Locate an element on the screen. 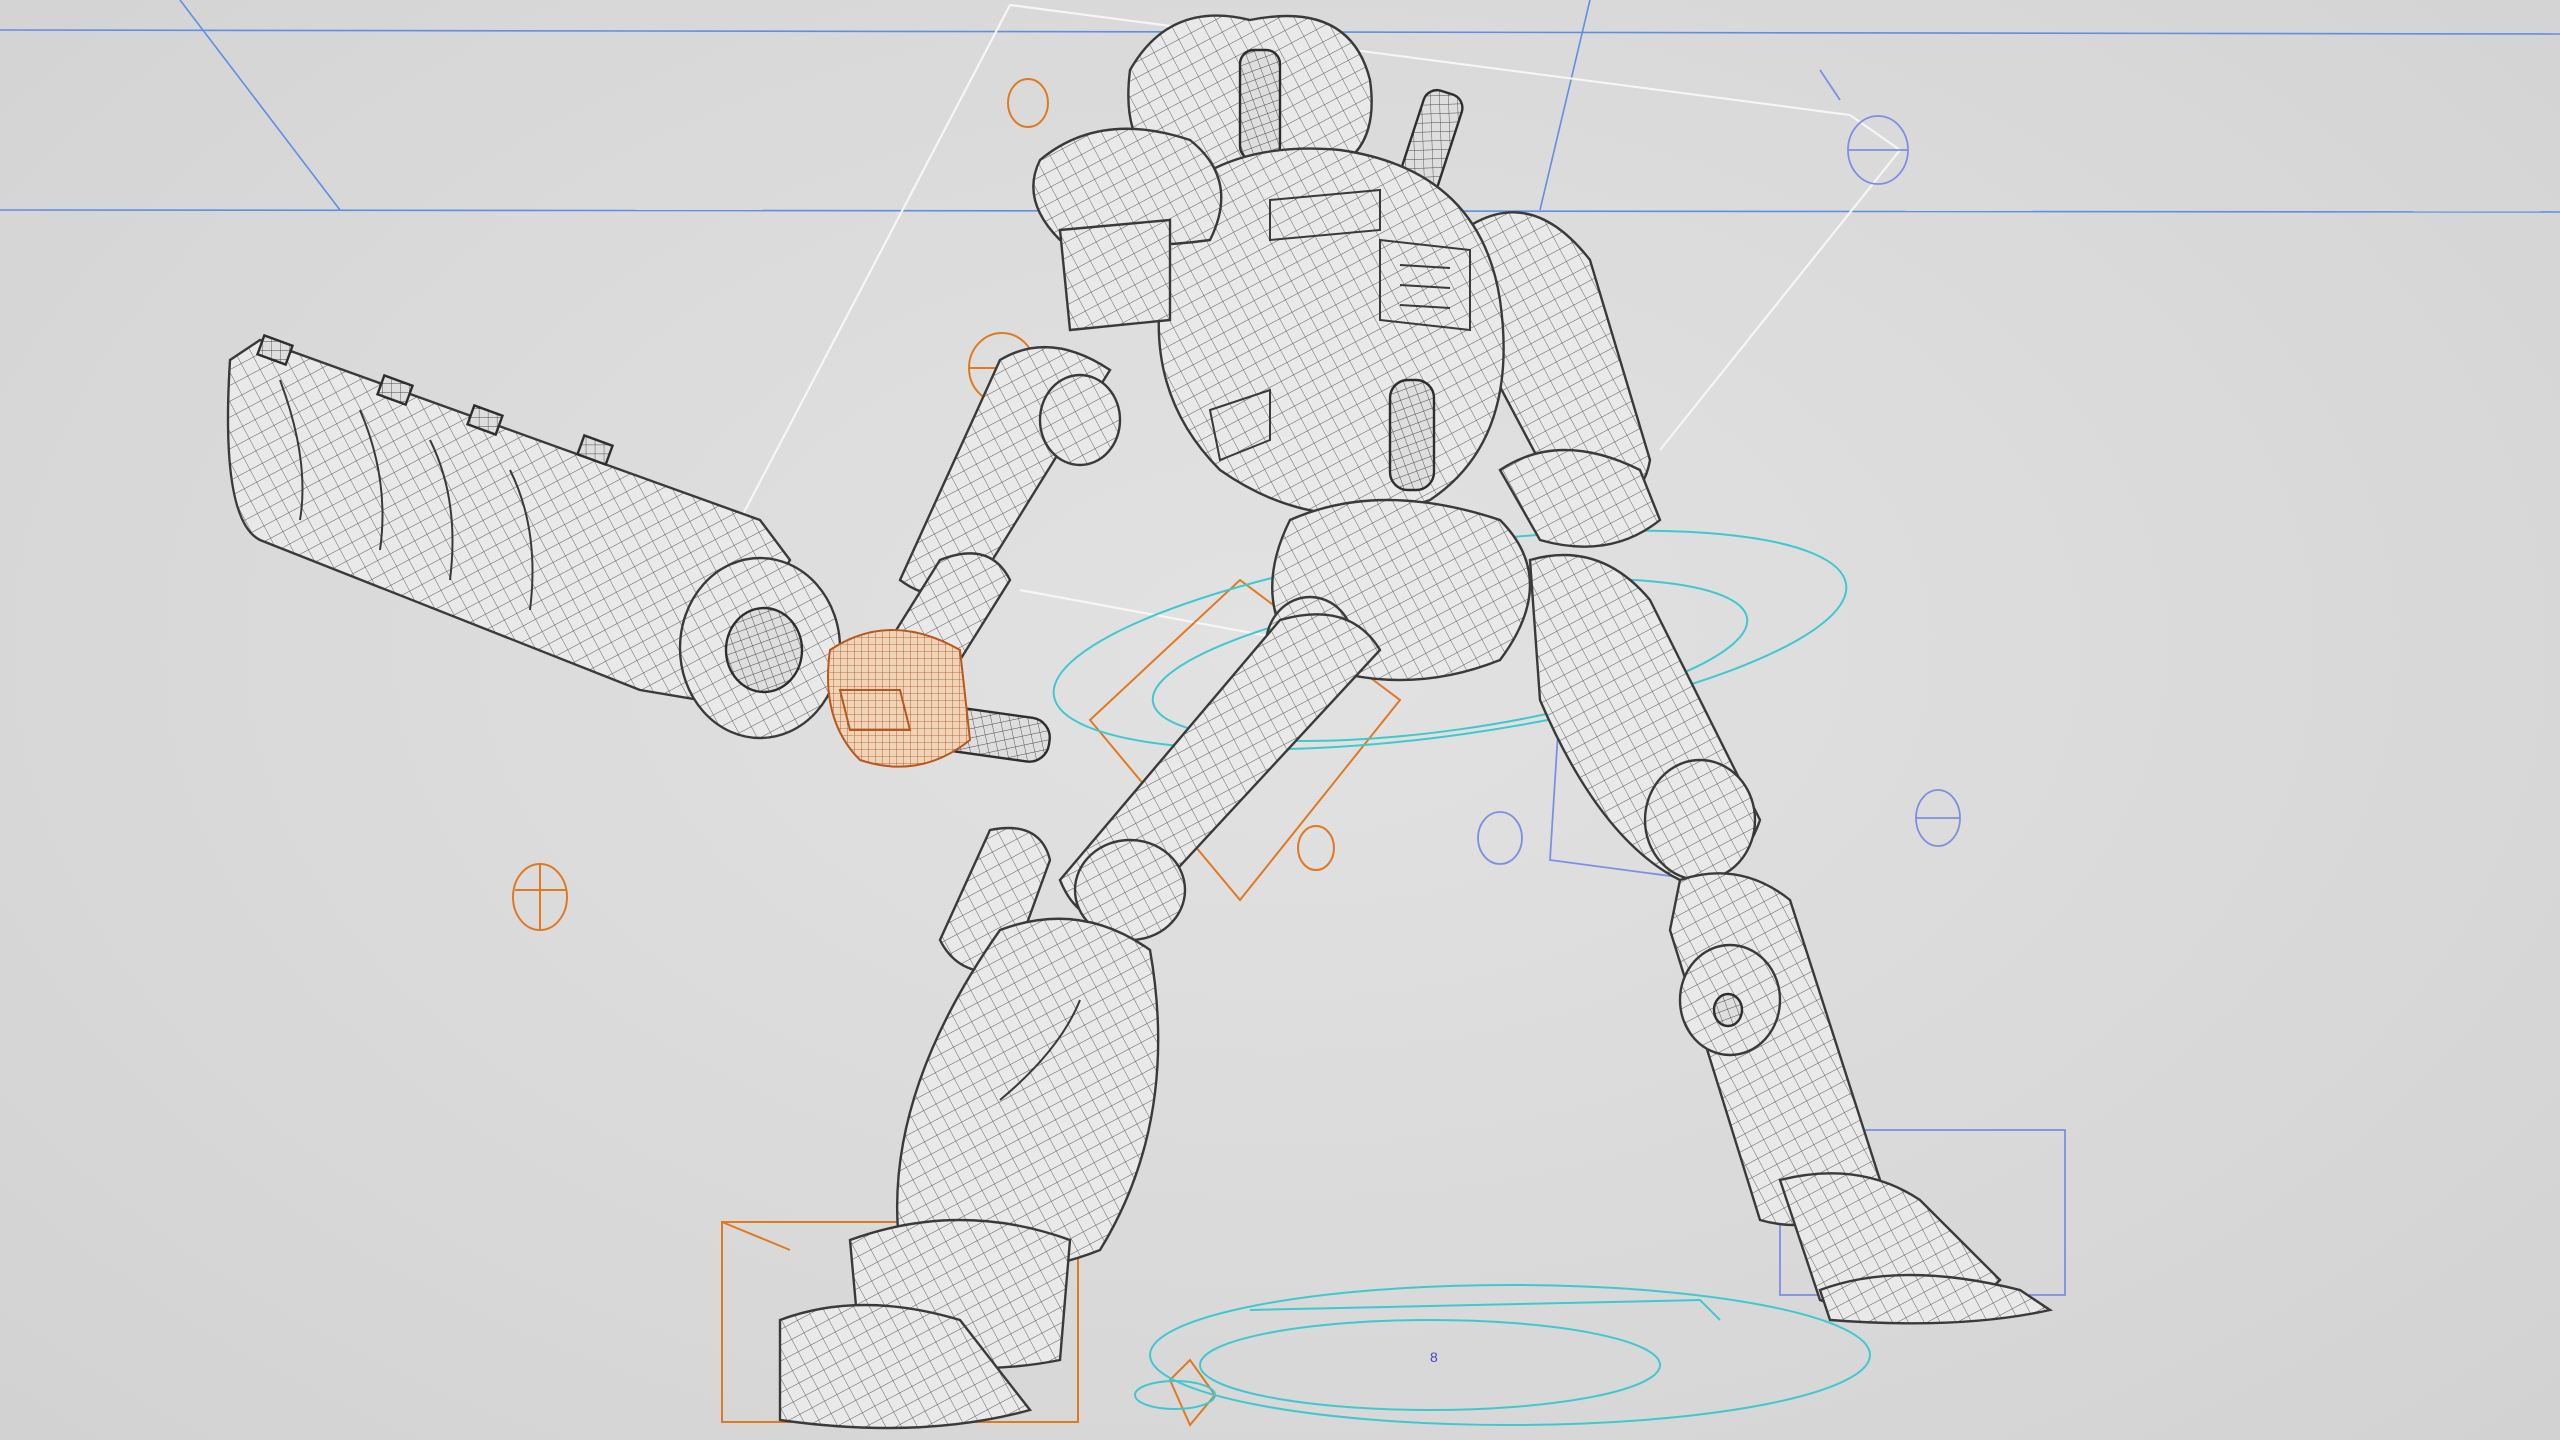 Image resolution: width=2560 pixels, height=1440 pixels. chest-piston is located at coordinates (1412, 435).